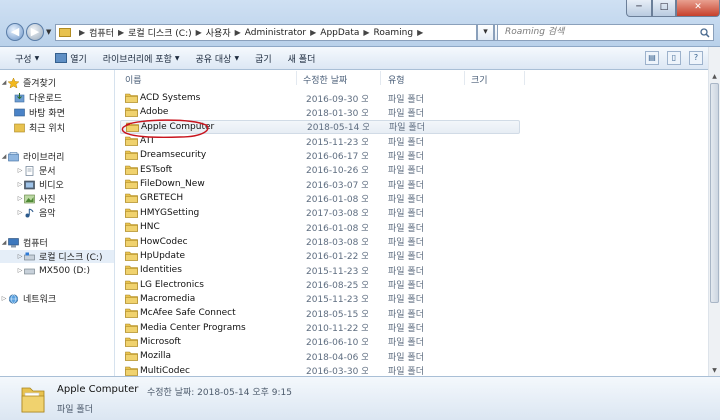  What do you see at coordinates (36, 212) in the screenshot?
I see `sidebar-item-music: ▷ 음악` at bounding box center [36, 212].